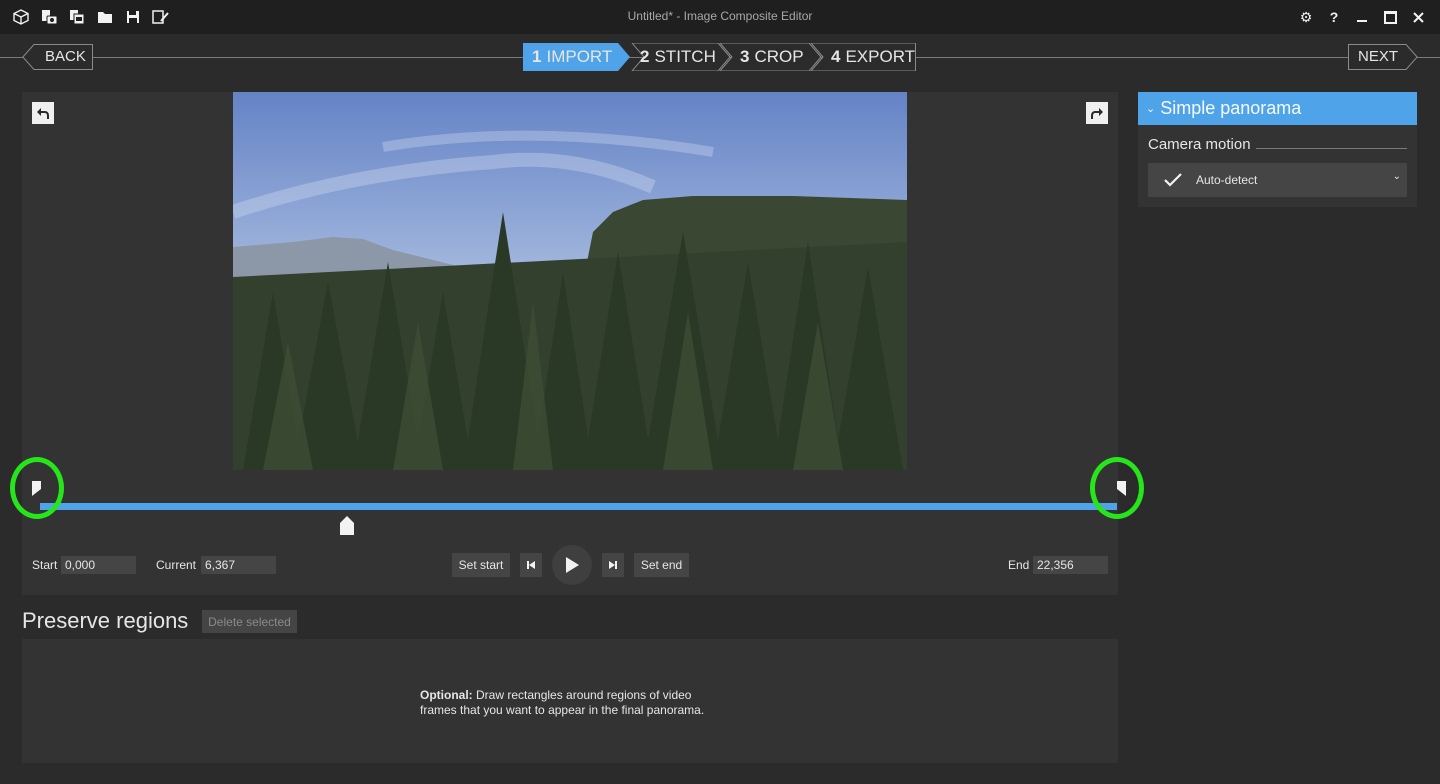 The width and height of the screenshot is (1440, 784). Describe the element at coordinates (578, 506) in the screenshot. I see `timeline-bar` at that location.